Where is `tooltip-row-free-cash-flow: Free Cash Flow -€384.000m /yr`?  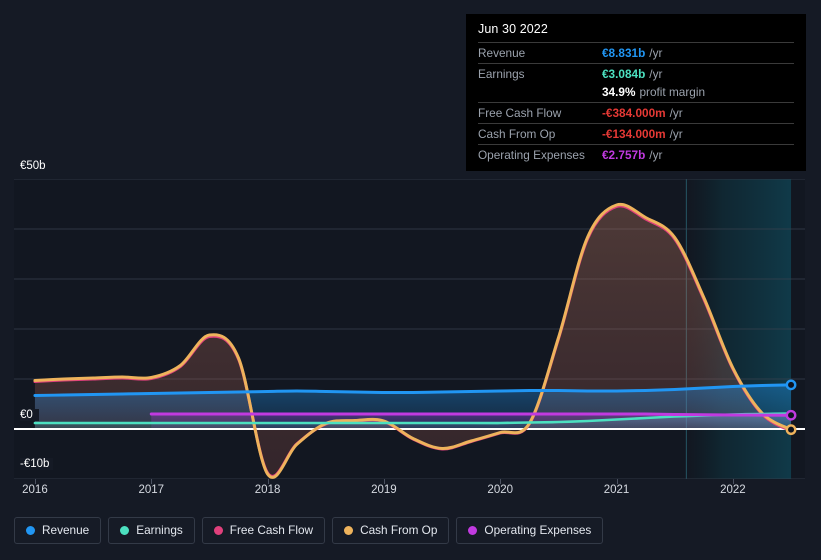 tooltip-row-free-cash-flow: Free Cash Flow -€384.000m /yr is located at coordinates (636, 112).